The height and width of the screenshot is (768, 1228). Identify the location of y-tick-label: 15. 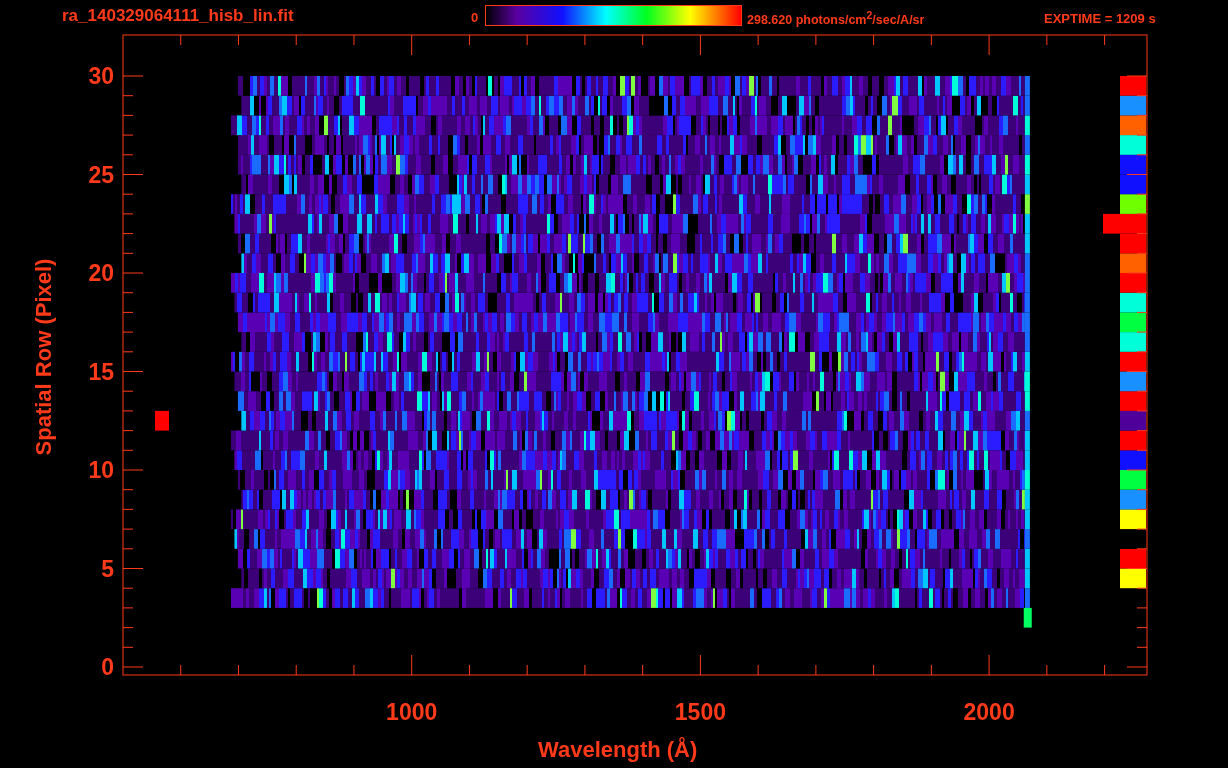
(101, 371).